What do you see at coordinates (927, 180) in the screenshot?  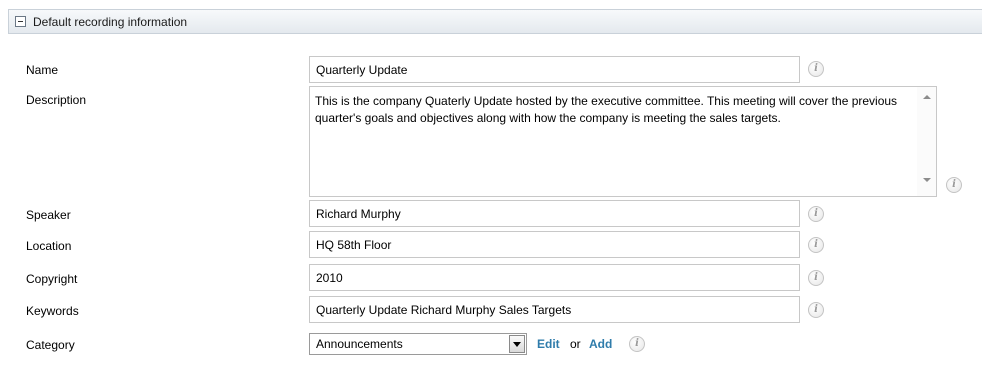 I see `scroll-down-icon` at bounding box center [927, 180].